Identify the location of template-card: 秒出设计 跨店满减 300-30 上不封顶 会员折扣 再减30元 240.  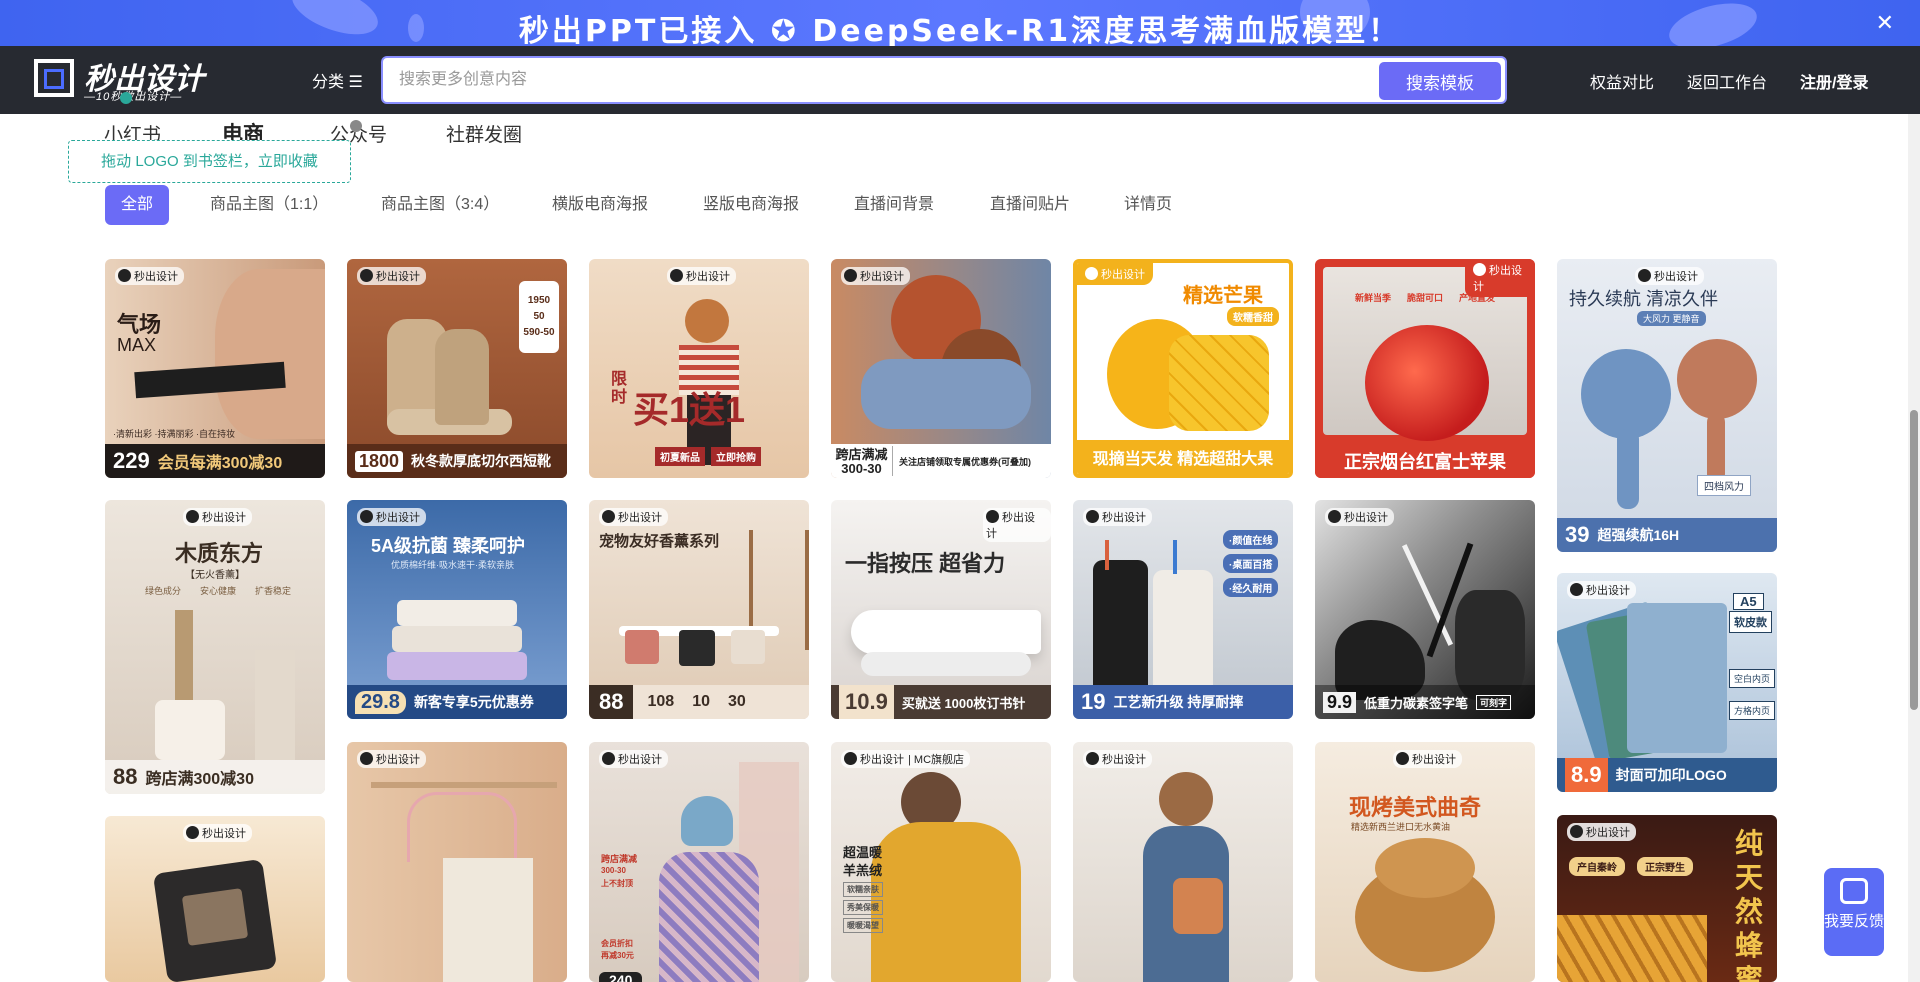
(699, 862).